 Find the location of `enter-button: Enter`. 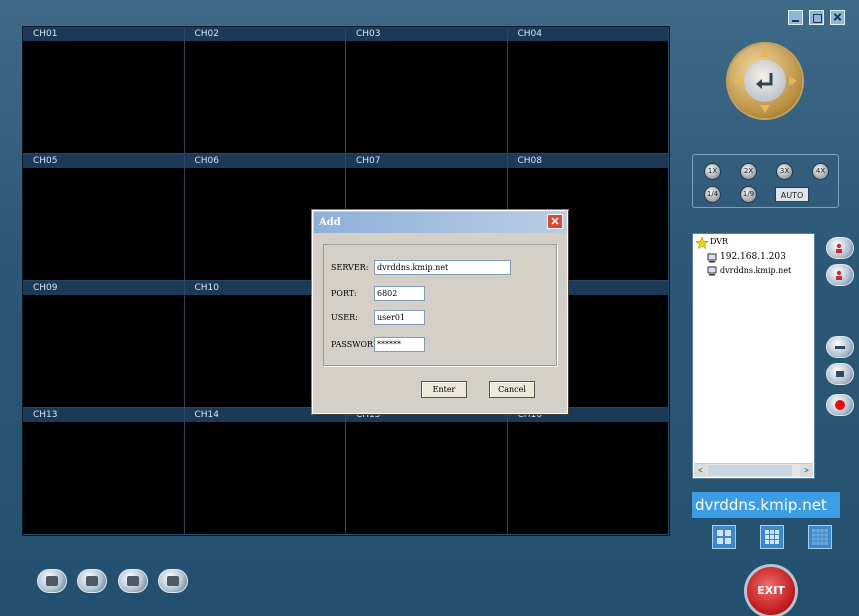

enter-button: Enter is located at coordinates (444, 389).